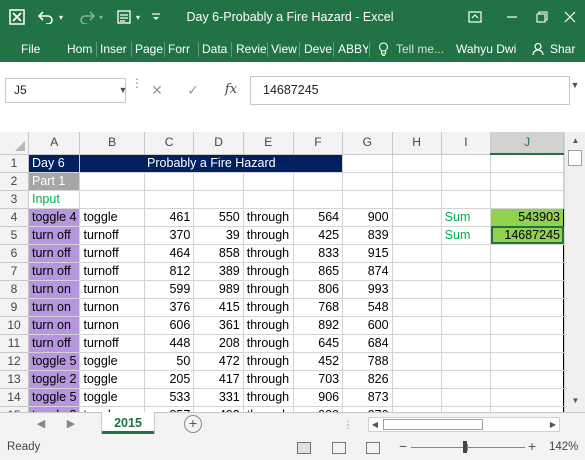  Describe the element at coordinates (14, 325) in the screenshot. I see `row-header: 10` at that location.